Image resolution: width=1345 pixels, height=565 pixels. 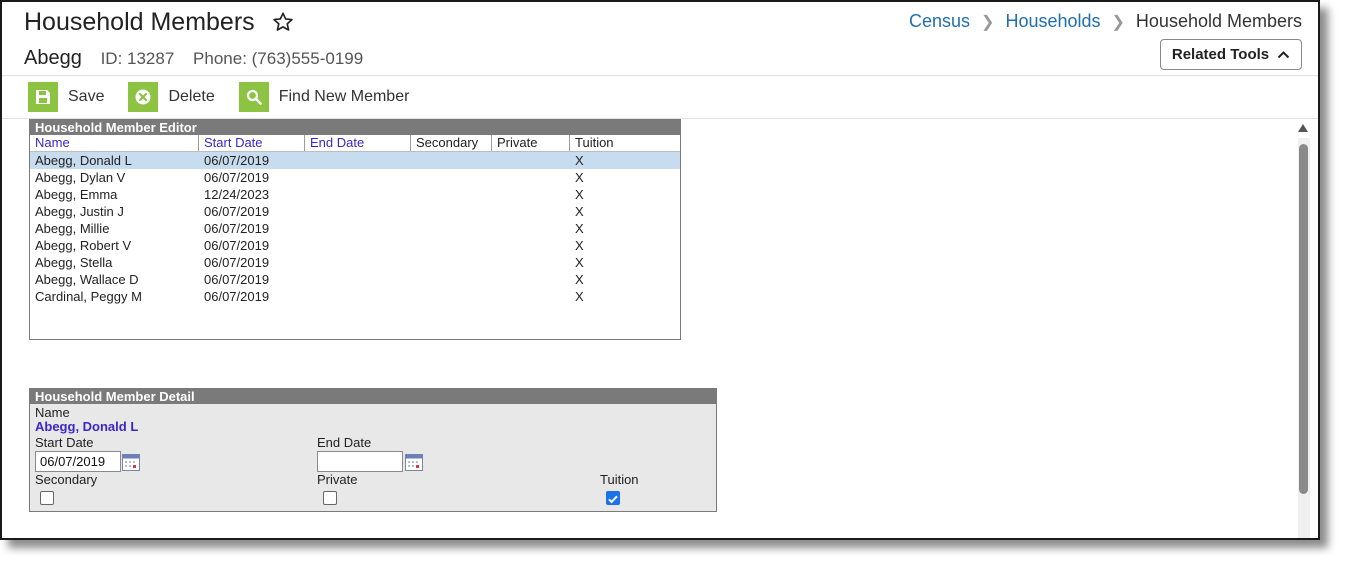 I want to click on start-date-input, so click(x=78, y=461).